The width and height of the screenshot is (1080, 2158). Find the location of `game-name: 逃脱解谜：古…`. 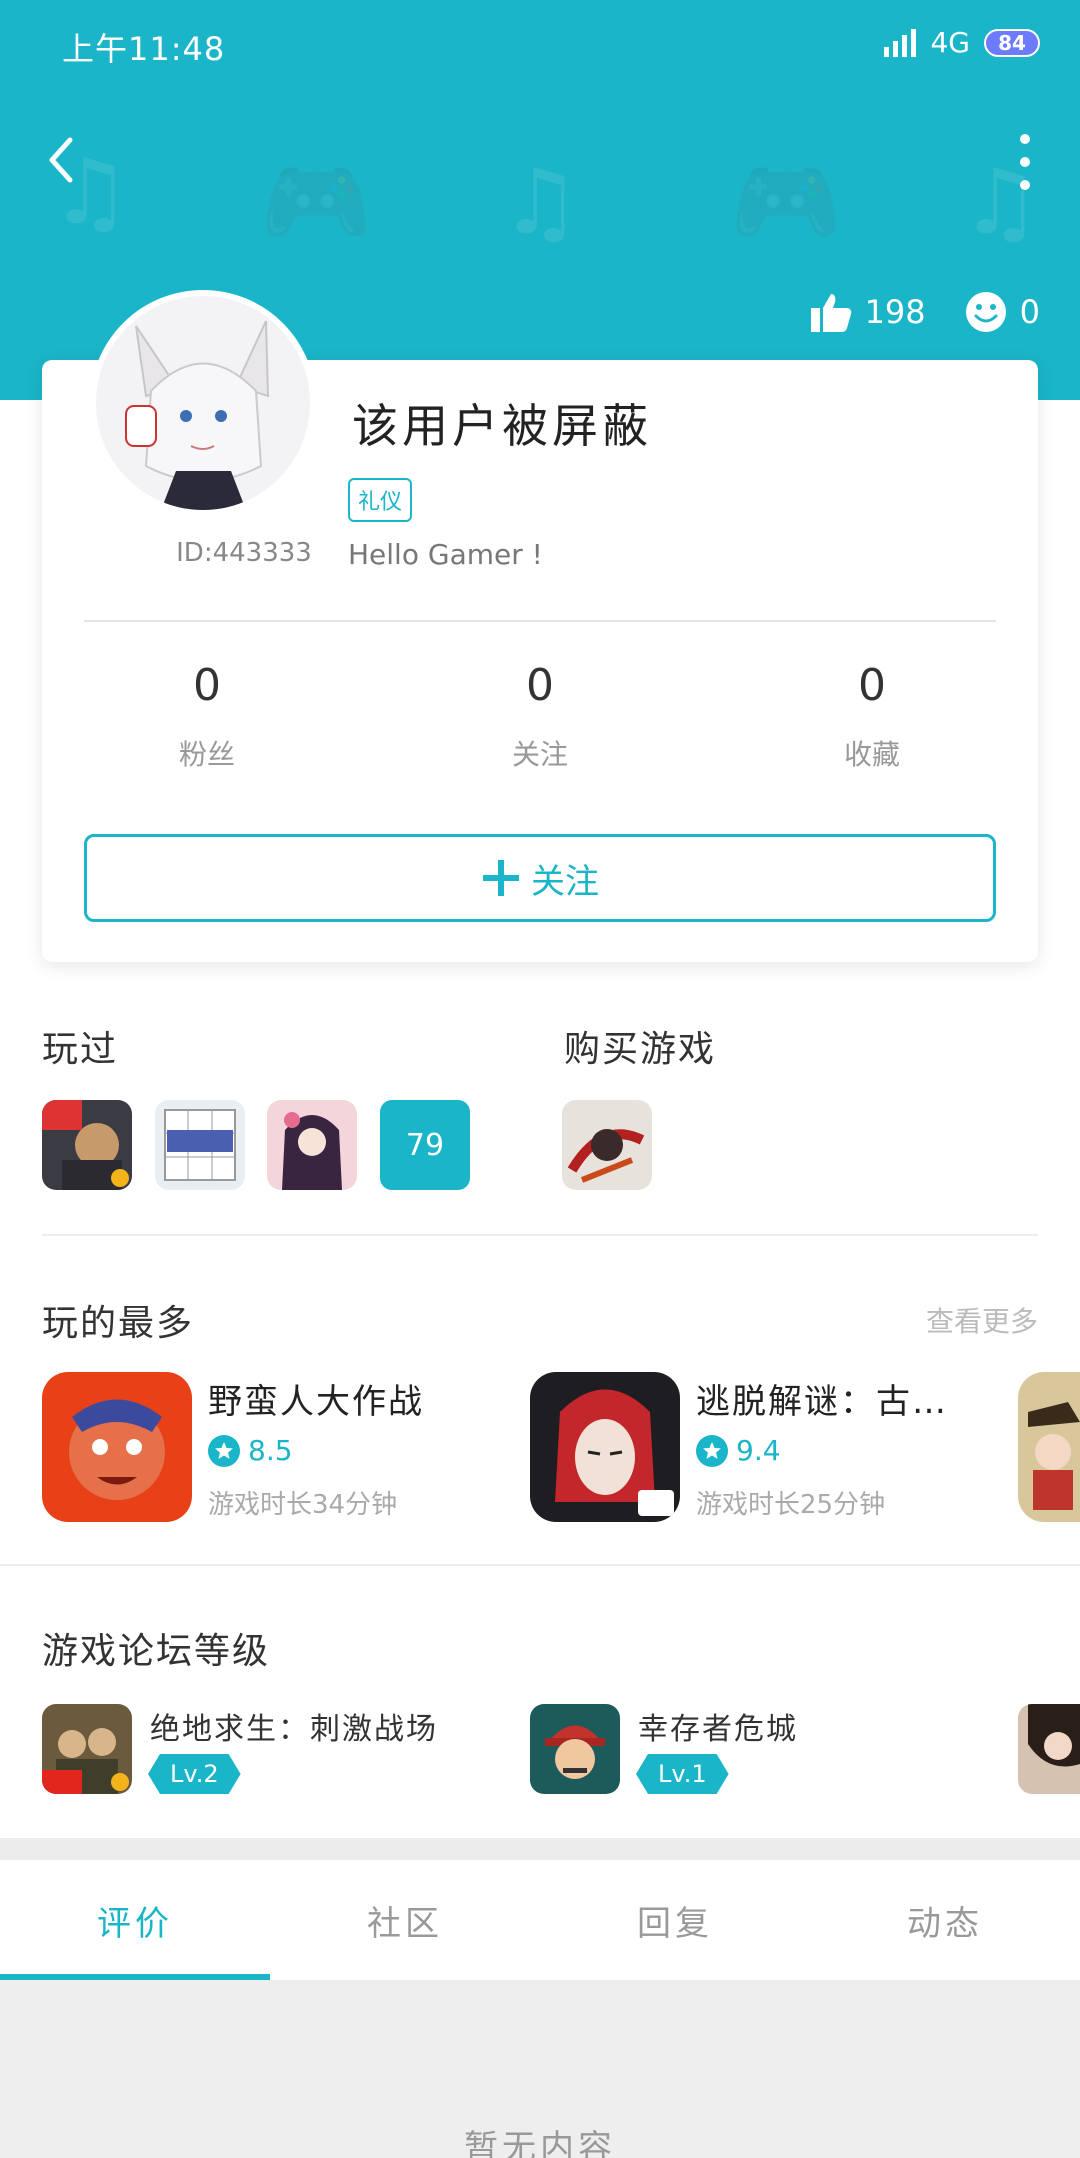

game-name: 逃脱解谜：古… is located at coordinates (822, 1402).